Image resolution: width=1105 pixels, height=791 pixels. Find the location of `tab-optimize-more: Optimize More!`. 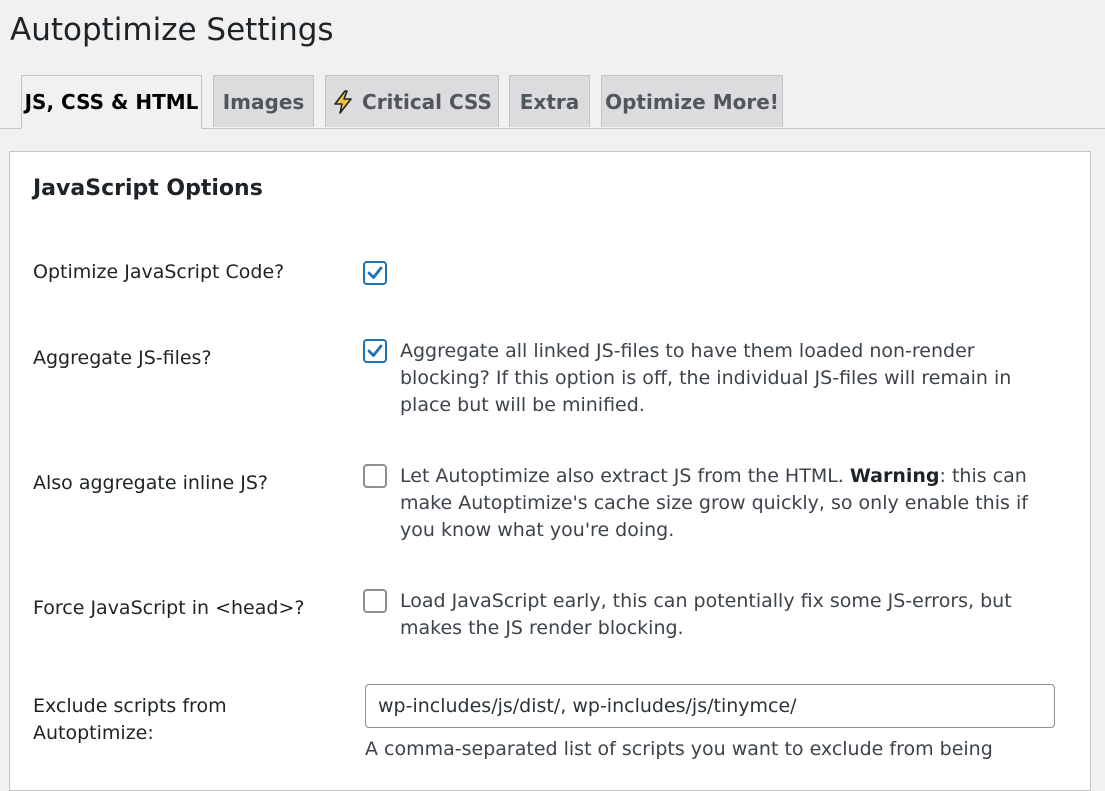

tab-optimize-more: Optimize More! is located at coordinates (692, 101).